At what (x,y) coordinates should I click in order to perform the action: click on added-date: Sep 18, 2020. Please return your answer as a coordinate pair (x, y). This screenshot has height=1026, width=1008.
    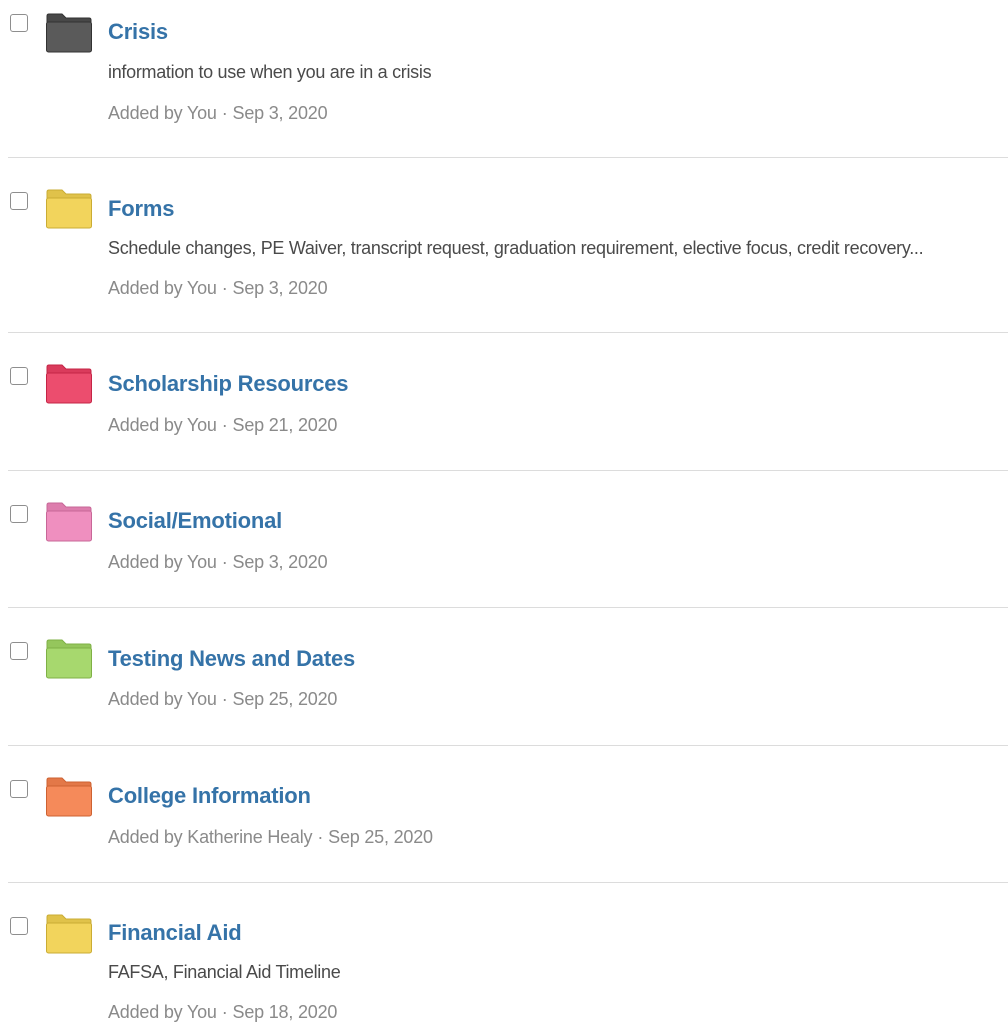
    Looking at the image, I should click on (285, 1012).